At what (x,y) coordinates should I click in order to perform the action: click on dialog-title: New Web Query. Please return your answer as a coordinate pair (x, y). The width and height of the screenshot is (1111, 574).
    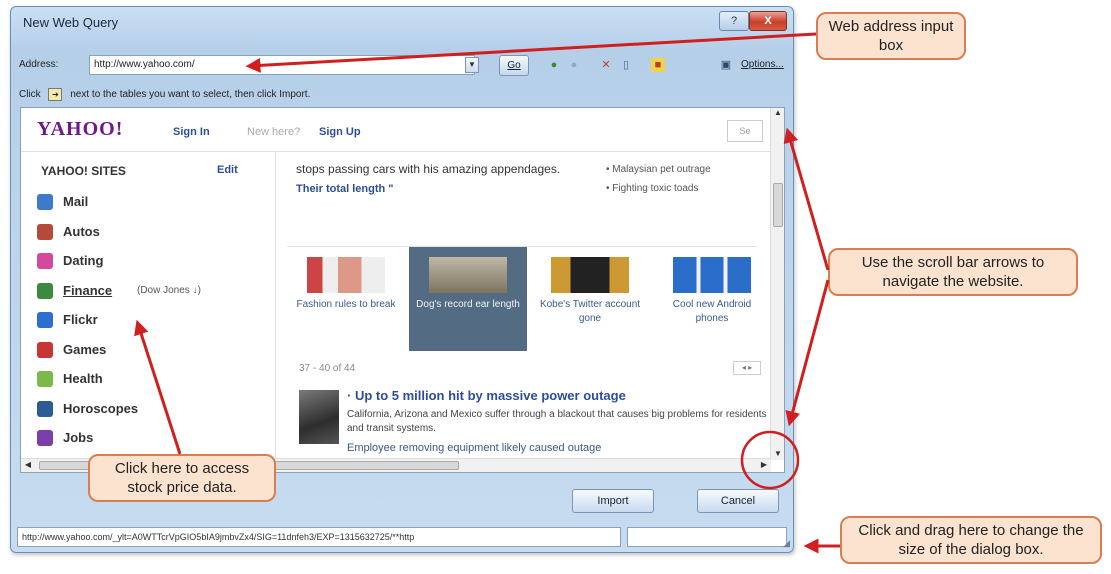
    Looking at the image, I should click on (71, 22).